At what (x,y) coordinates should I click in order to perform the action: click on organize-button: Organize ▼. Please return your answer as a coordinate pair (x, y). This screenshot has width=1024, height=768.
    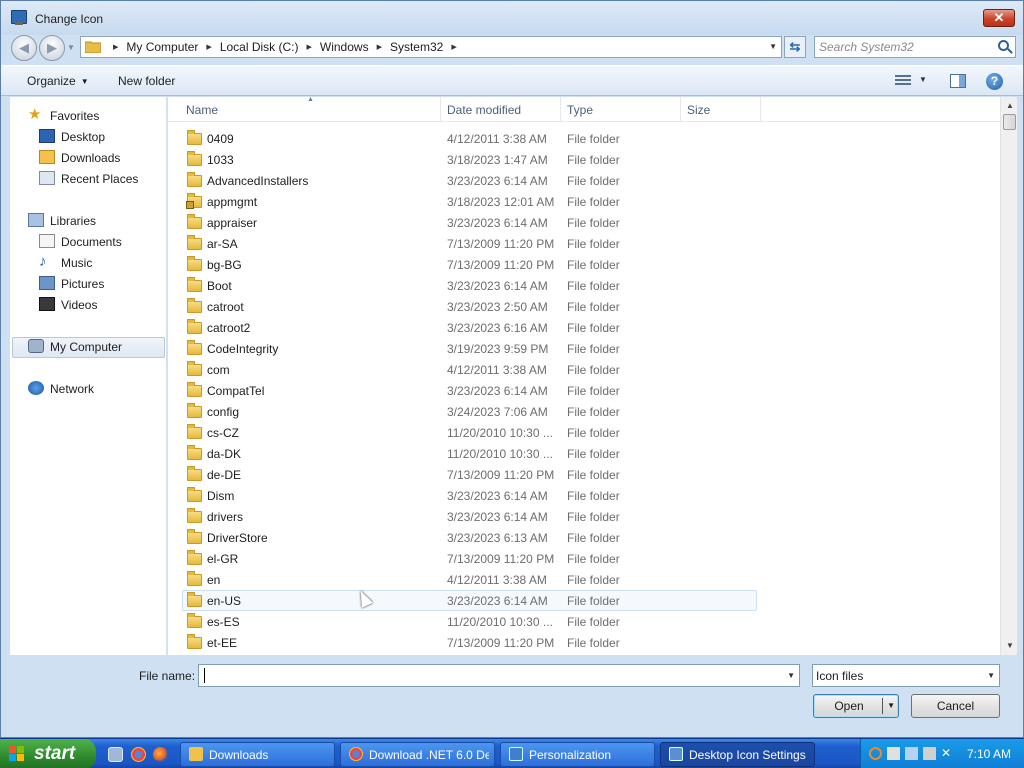
    Looking at the image, I should click on (58, 81).